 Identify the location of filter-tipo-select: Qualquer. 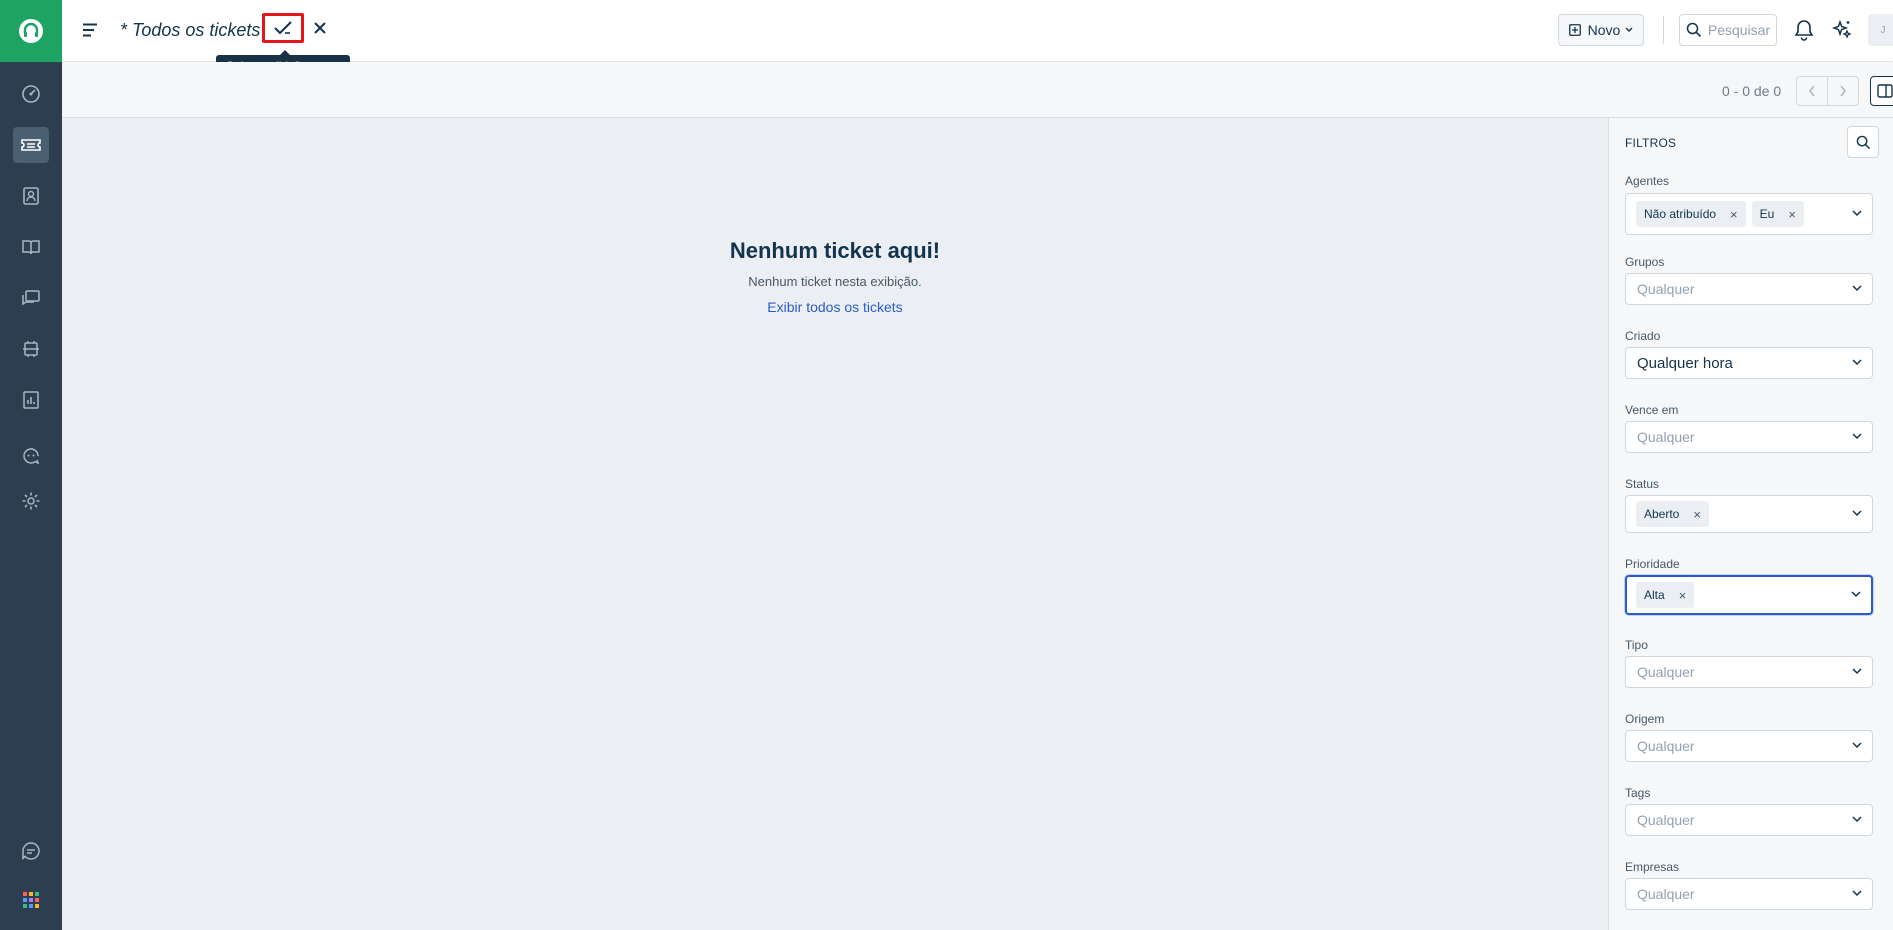
(1749, 672).